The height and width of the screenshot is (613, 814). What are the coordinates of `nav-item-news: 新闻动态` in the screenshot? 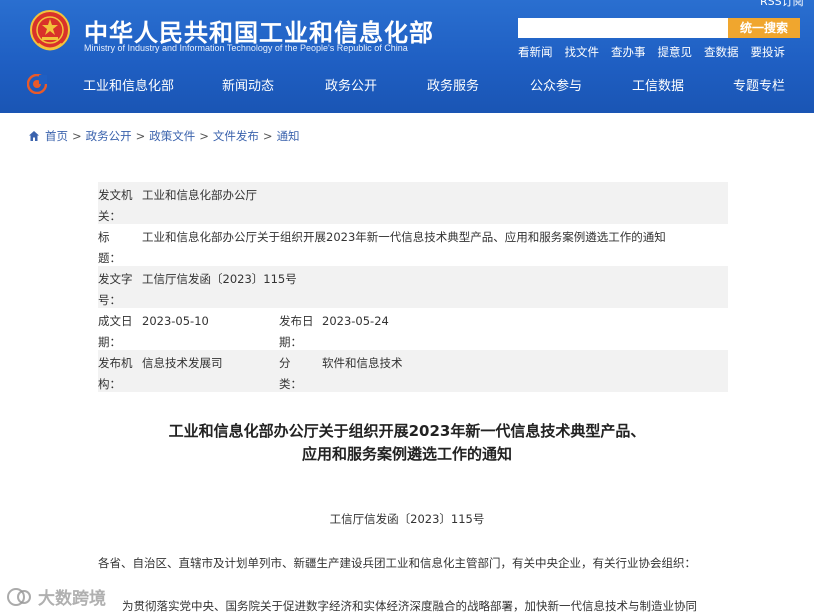 It's located at (248, 84).